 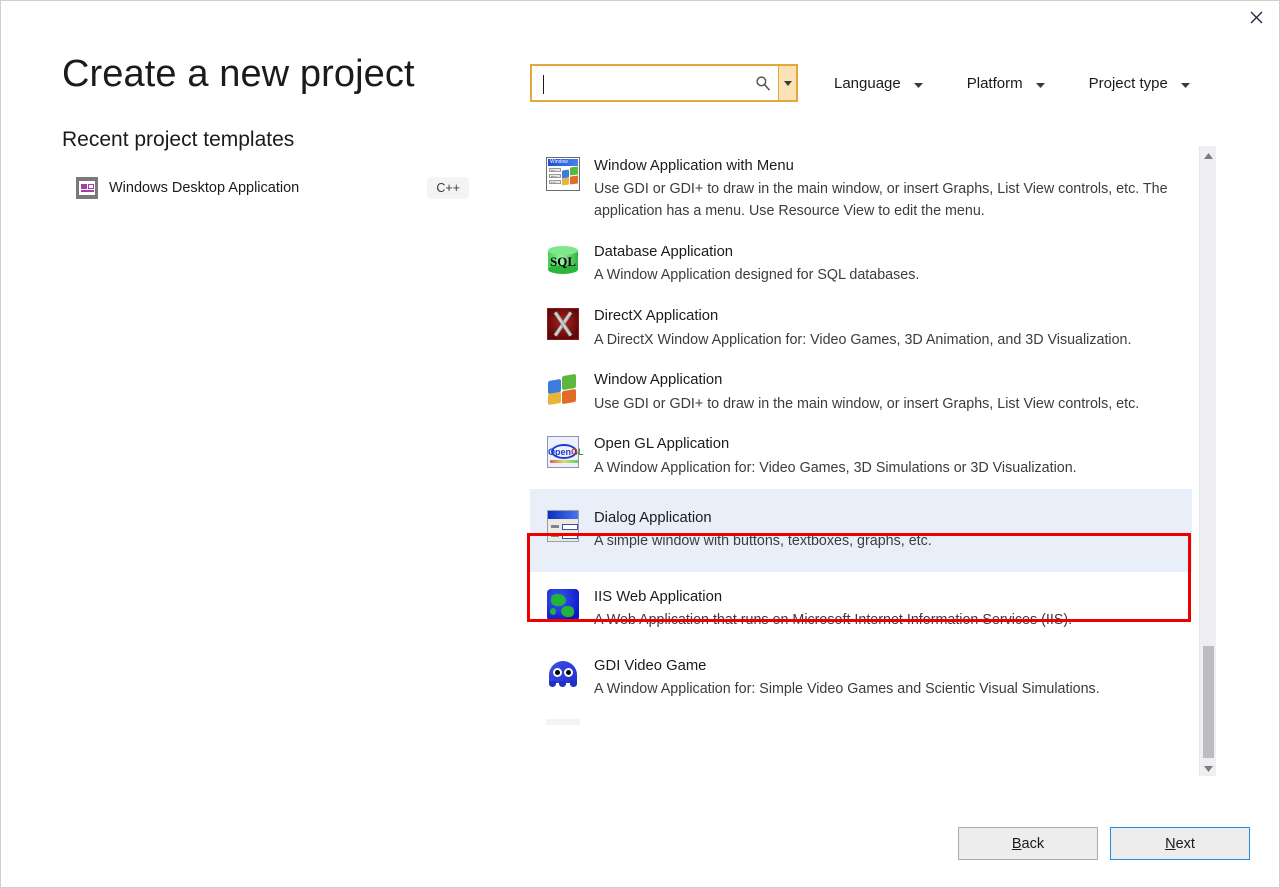 What do you see at coordinates (238, 74) in the screenshot?
I see `page-title: Create a new project` at bounding box center [238, 74].